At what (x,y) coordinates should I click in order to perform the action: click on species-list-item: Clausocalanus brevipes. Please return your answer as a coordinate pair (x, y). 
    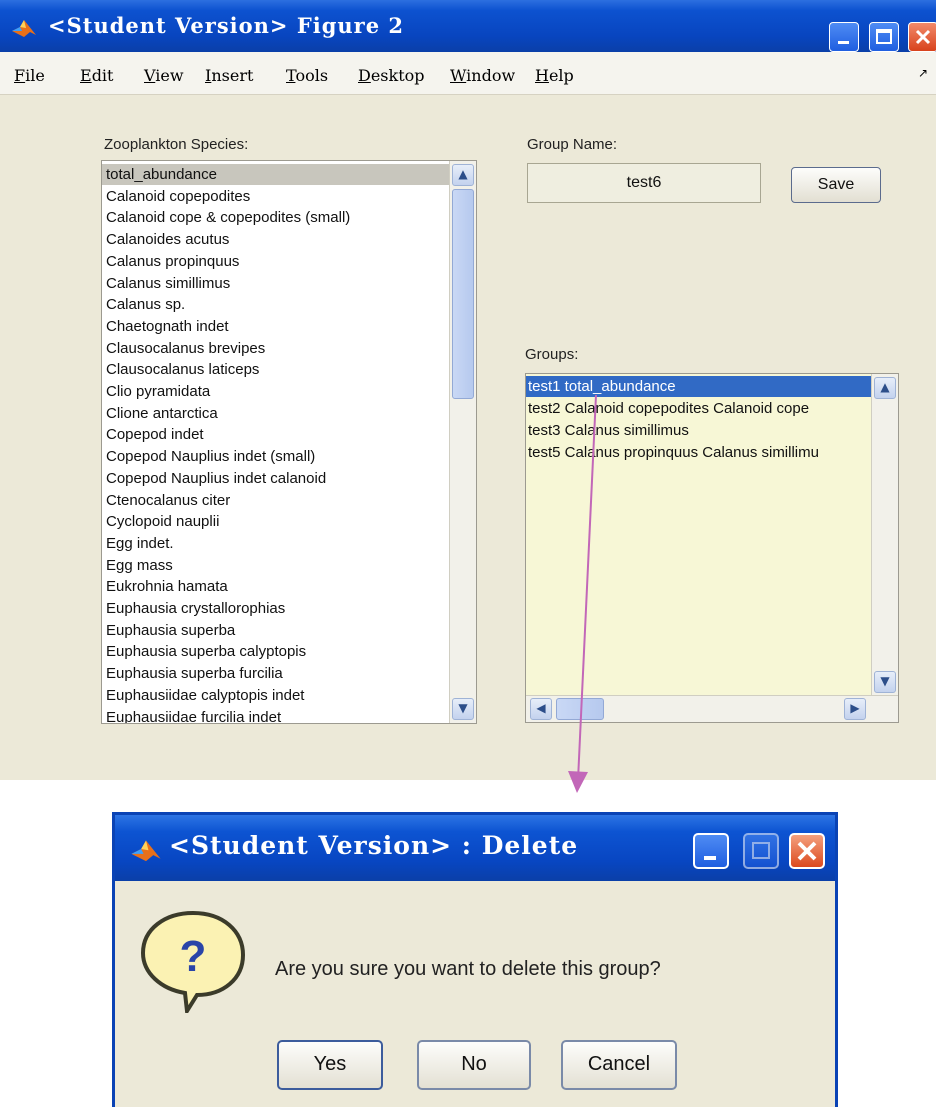
    Looking at the image, I should click on (185, 348).